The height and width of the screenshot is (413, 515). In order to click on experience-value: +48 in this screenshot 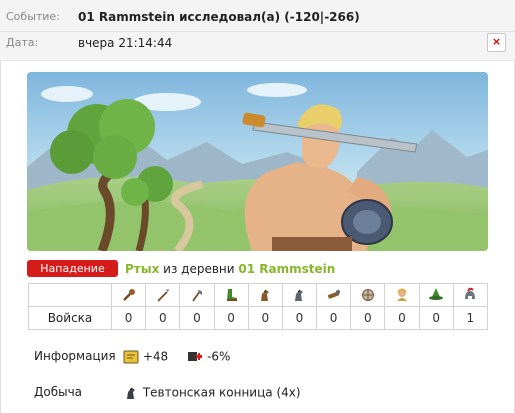, I will do `click(155, 356)`.